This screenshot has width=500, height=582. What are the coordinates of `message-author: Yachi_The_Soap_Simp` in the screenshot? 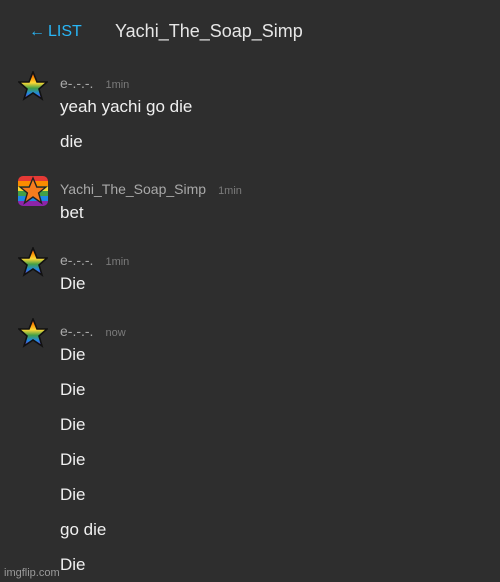 It's located at (133, 189).